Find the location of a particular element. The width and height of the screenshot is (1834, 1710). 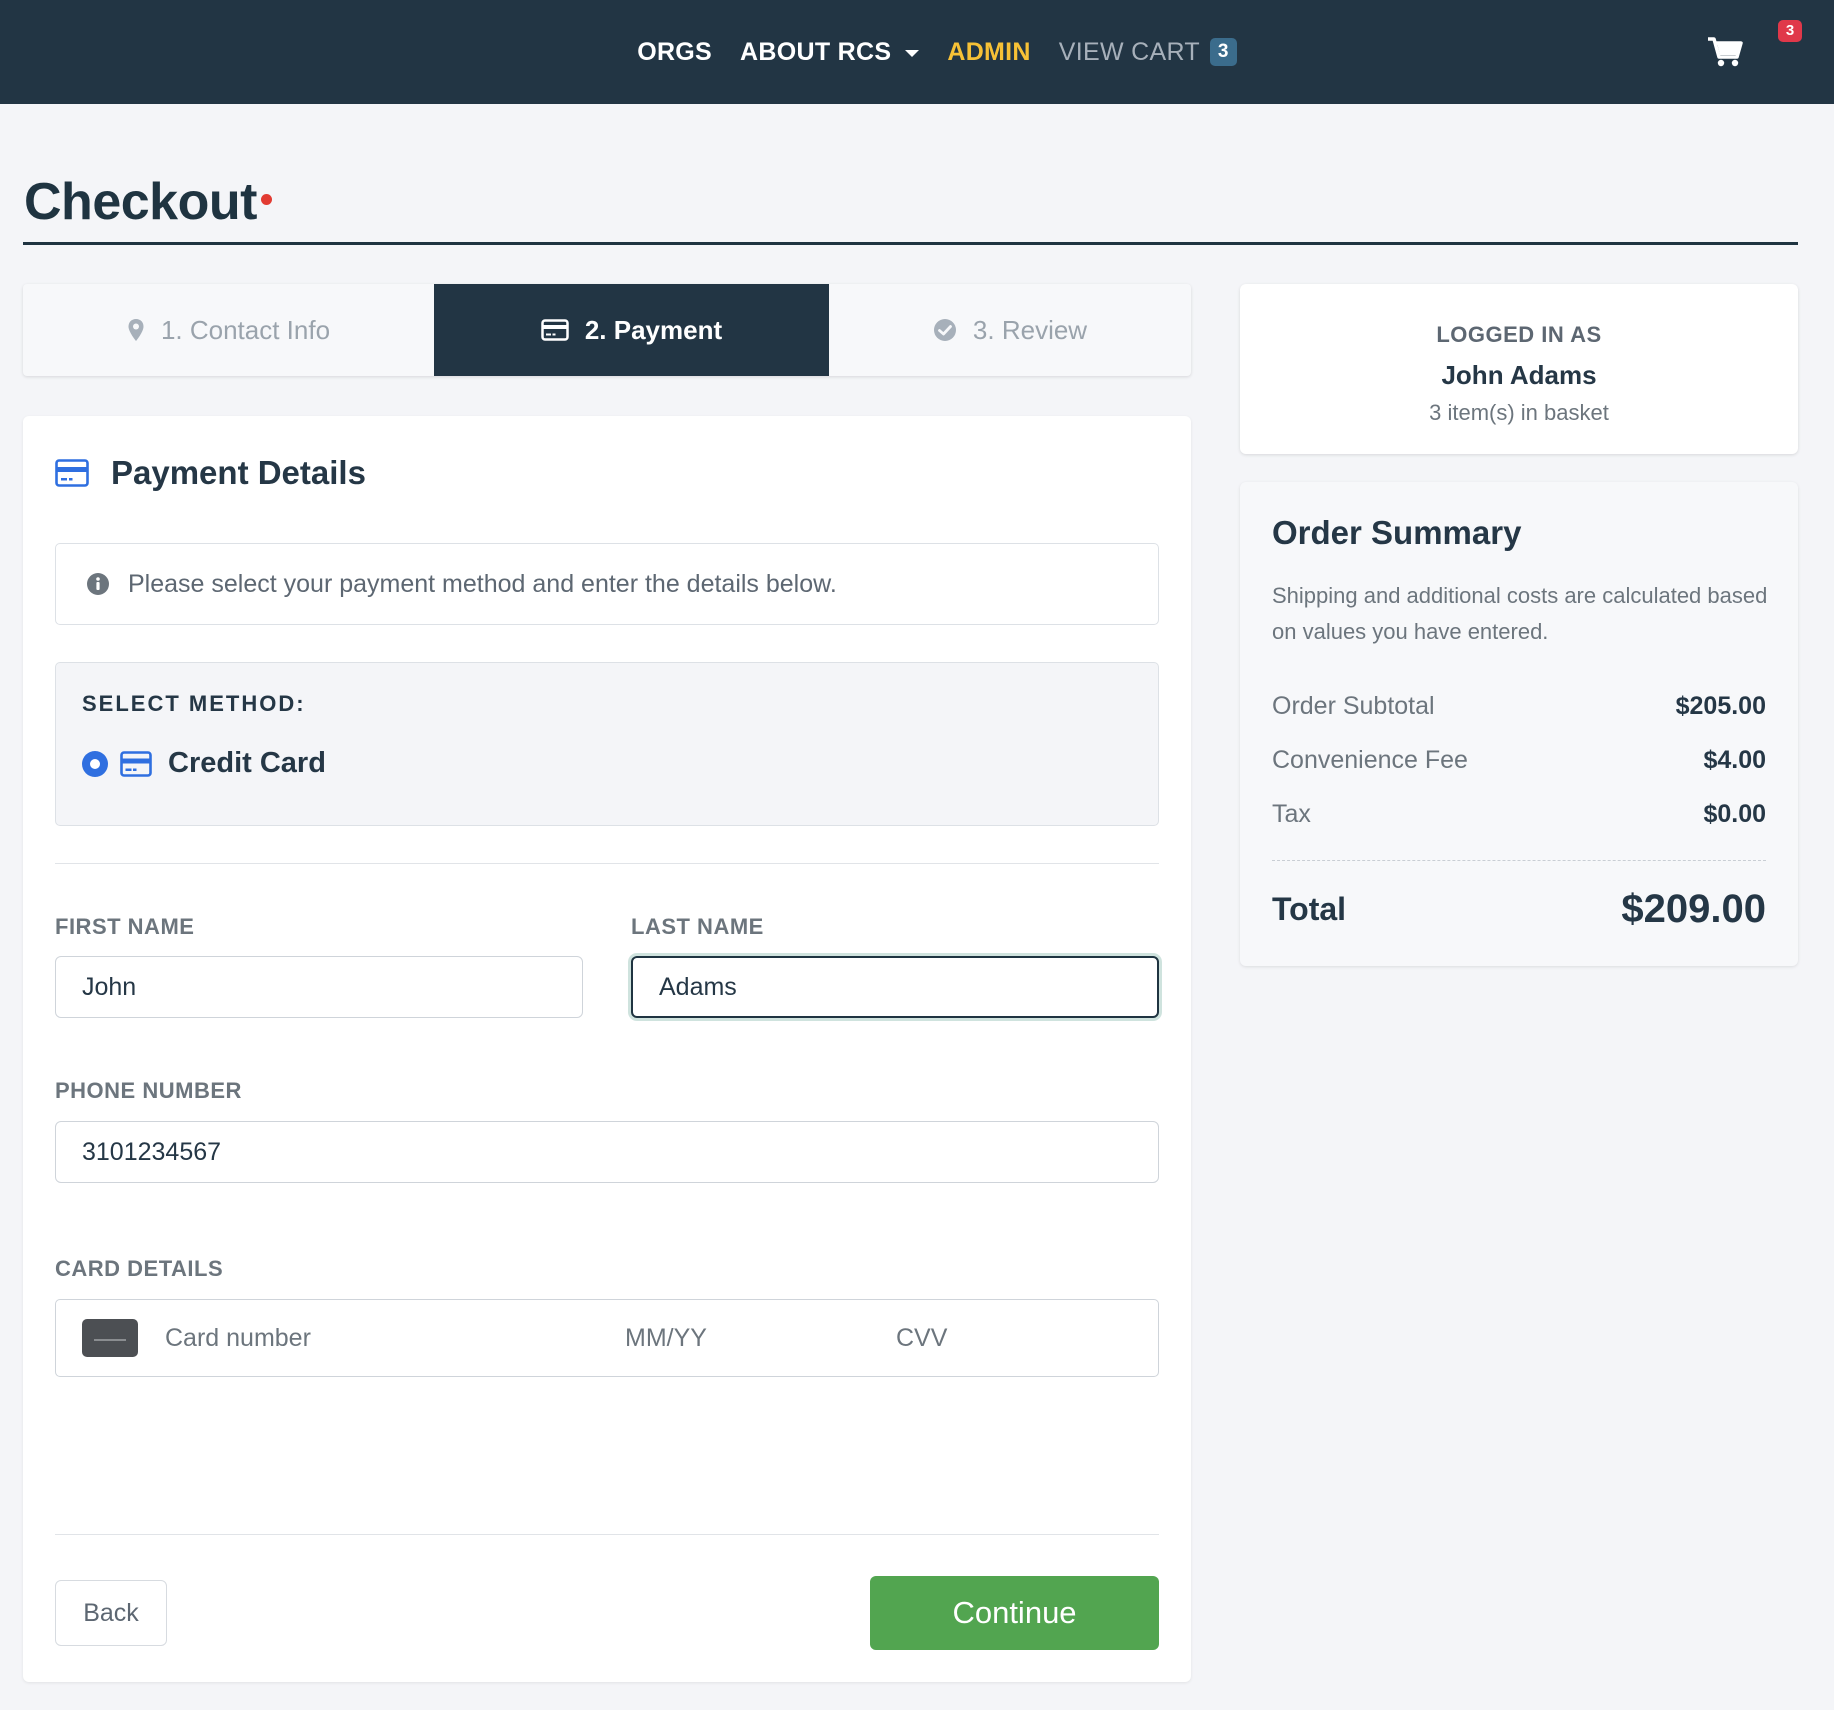

nav-links: ORGS ABOUT RCS ADMIN VIEW CART 3 is located at coordinates (917, 52).